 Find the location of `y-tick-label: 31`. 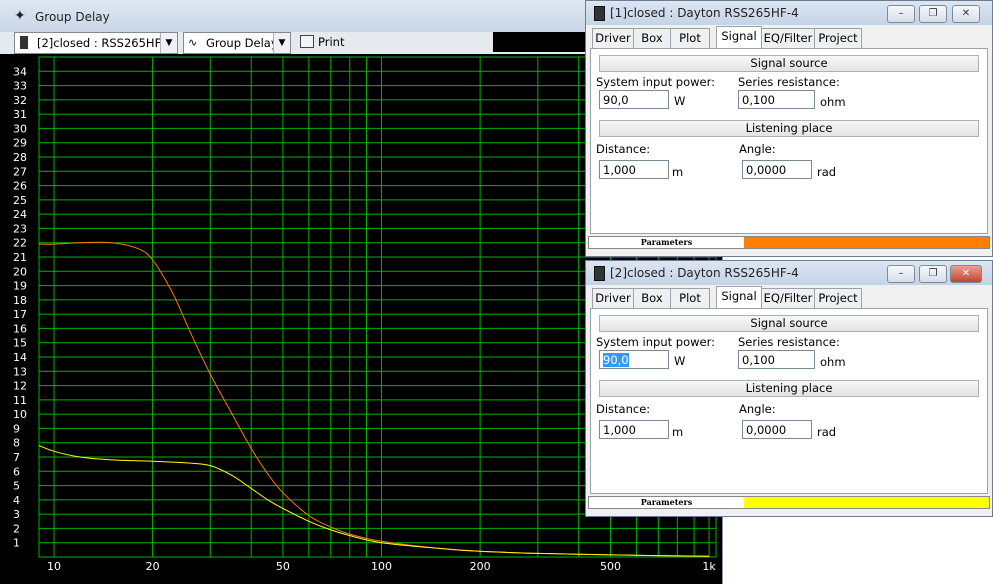

y-tick-label: 31 is located at coordinates (20, 114).